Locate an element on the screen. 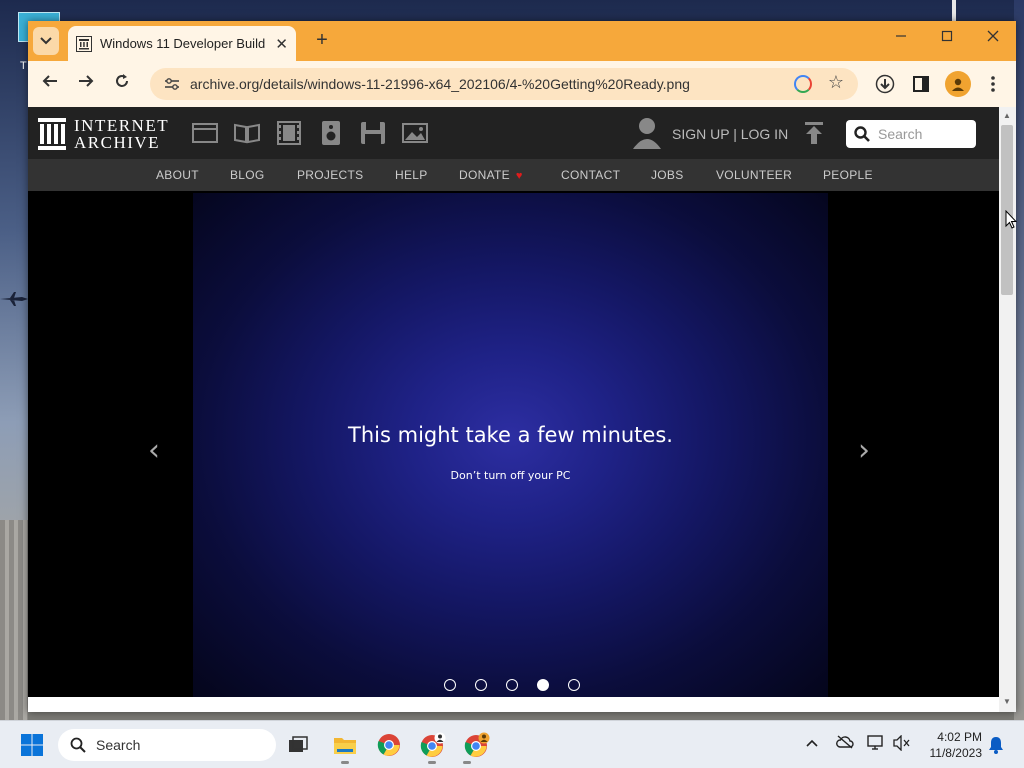 The image size is (1024, 768). volume-muted-icon is located at coordinates (901, 743).